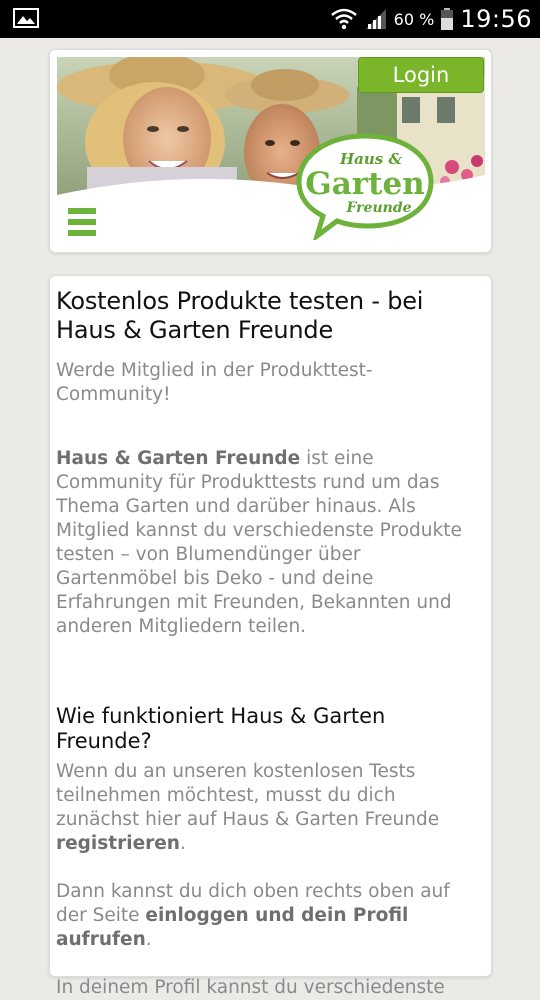  Describe the element at coordinates (270, 19) in the screenshot. I see `status-bar: 60 % 19:56` at that location.